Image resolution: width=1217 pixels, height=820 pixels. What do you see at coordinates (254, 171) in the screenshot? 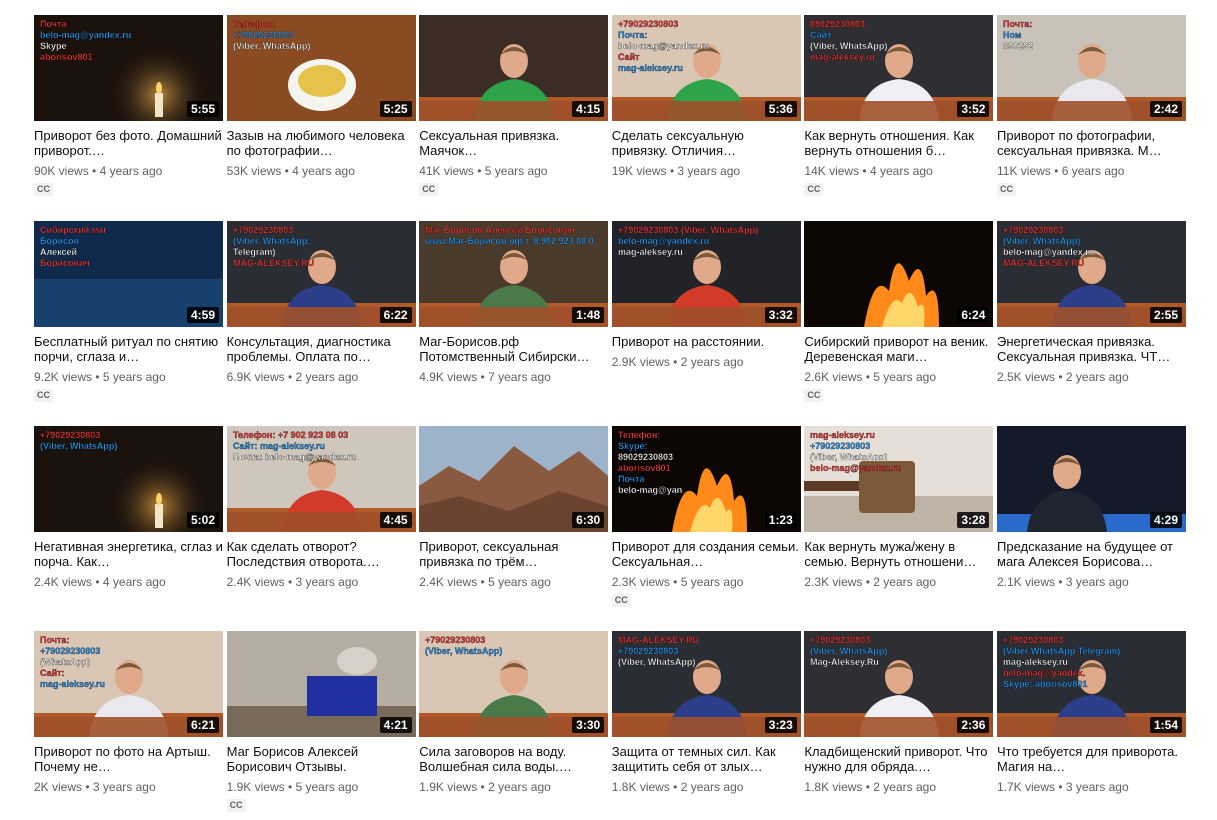
I see `view-count: 53K views` at bounding box center [254, 171].